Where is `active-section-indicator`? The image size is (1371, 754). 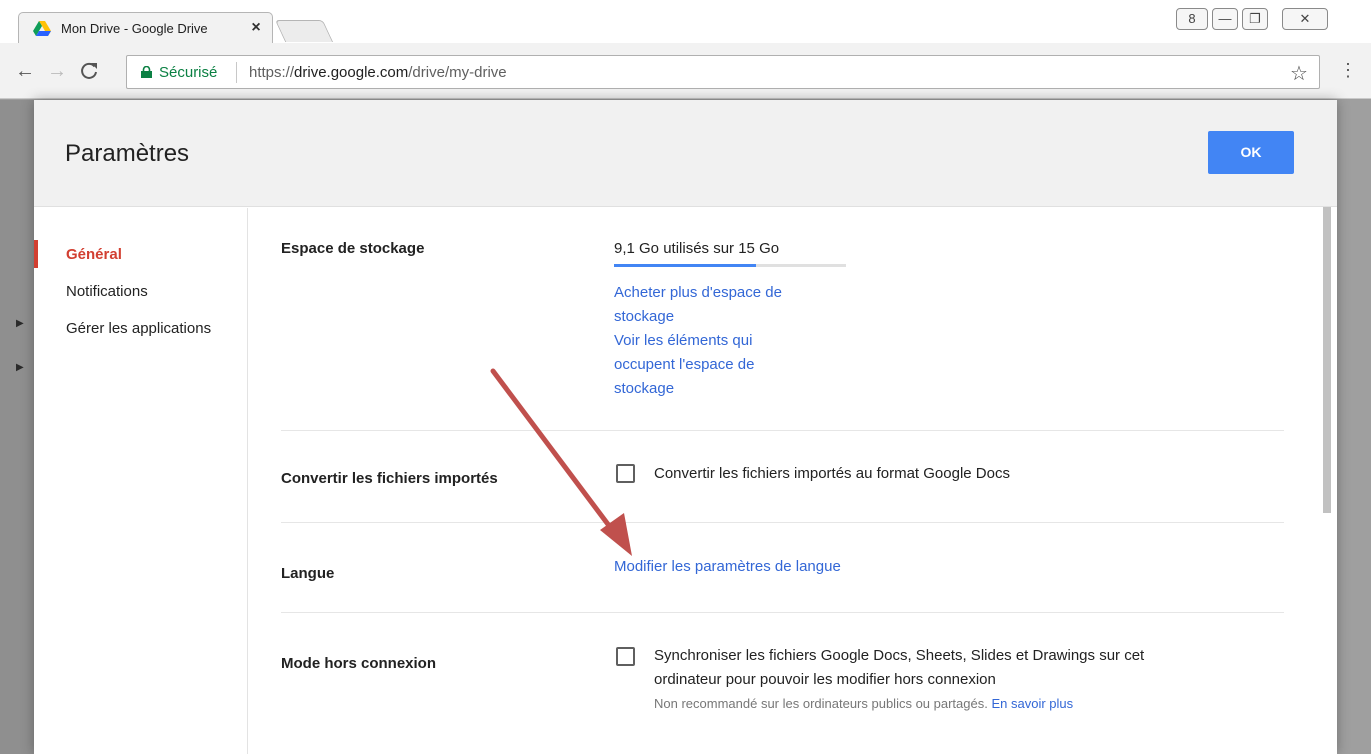
active-section-indicator is located at coordinates (36, 254).